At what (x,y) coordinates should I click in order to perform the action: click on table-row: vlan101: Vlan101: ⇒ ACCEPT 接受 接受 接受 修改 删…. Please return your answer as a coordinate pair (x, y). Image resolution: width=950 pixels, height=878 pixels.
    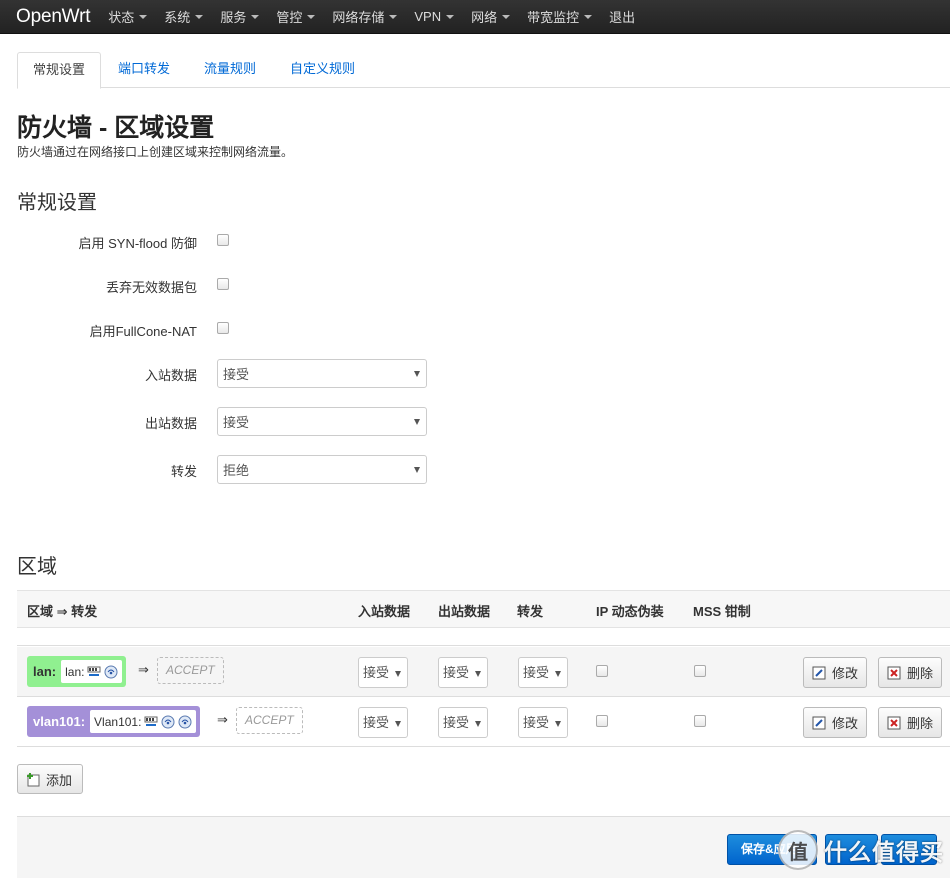
    Looking at the image, I should click on (483, 722).